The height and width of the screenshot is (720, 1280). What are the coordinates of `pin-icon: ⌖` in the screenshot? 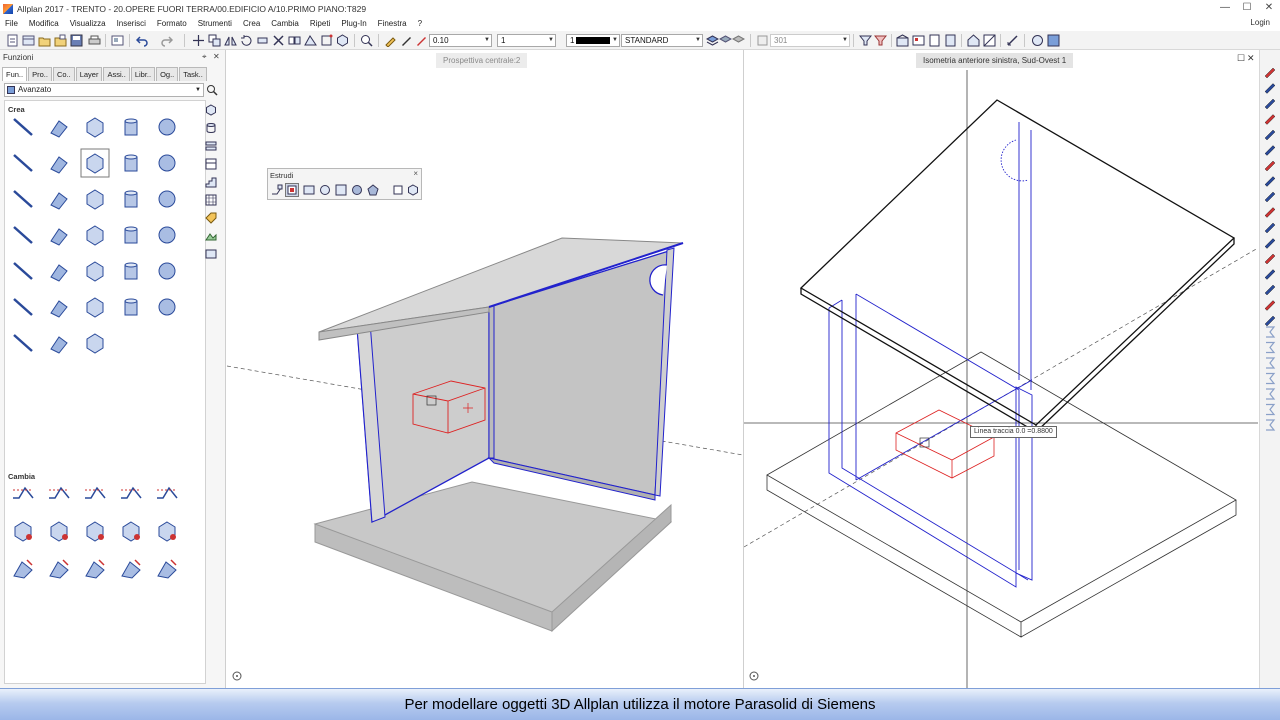 It's located at (204, 57).